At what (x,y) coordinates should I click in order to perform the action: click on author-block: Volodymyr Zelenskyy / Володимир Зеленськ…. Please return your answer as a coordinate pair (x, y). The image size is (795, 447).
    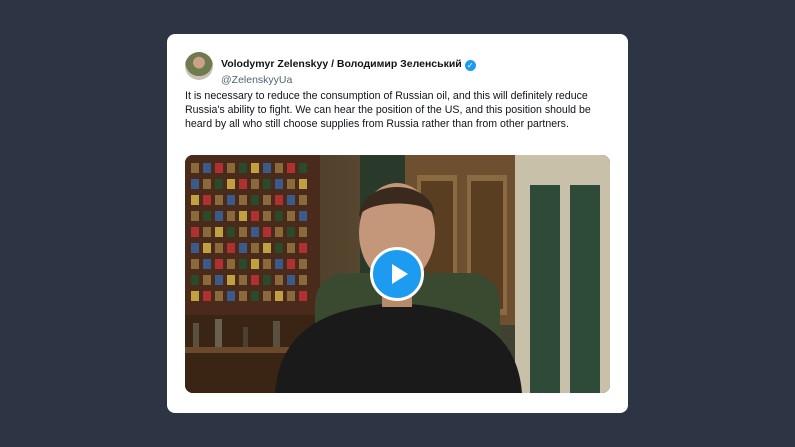
    Looking at the image, I should click on (348, 70).